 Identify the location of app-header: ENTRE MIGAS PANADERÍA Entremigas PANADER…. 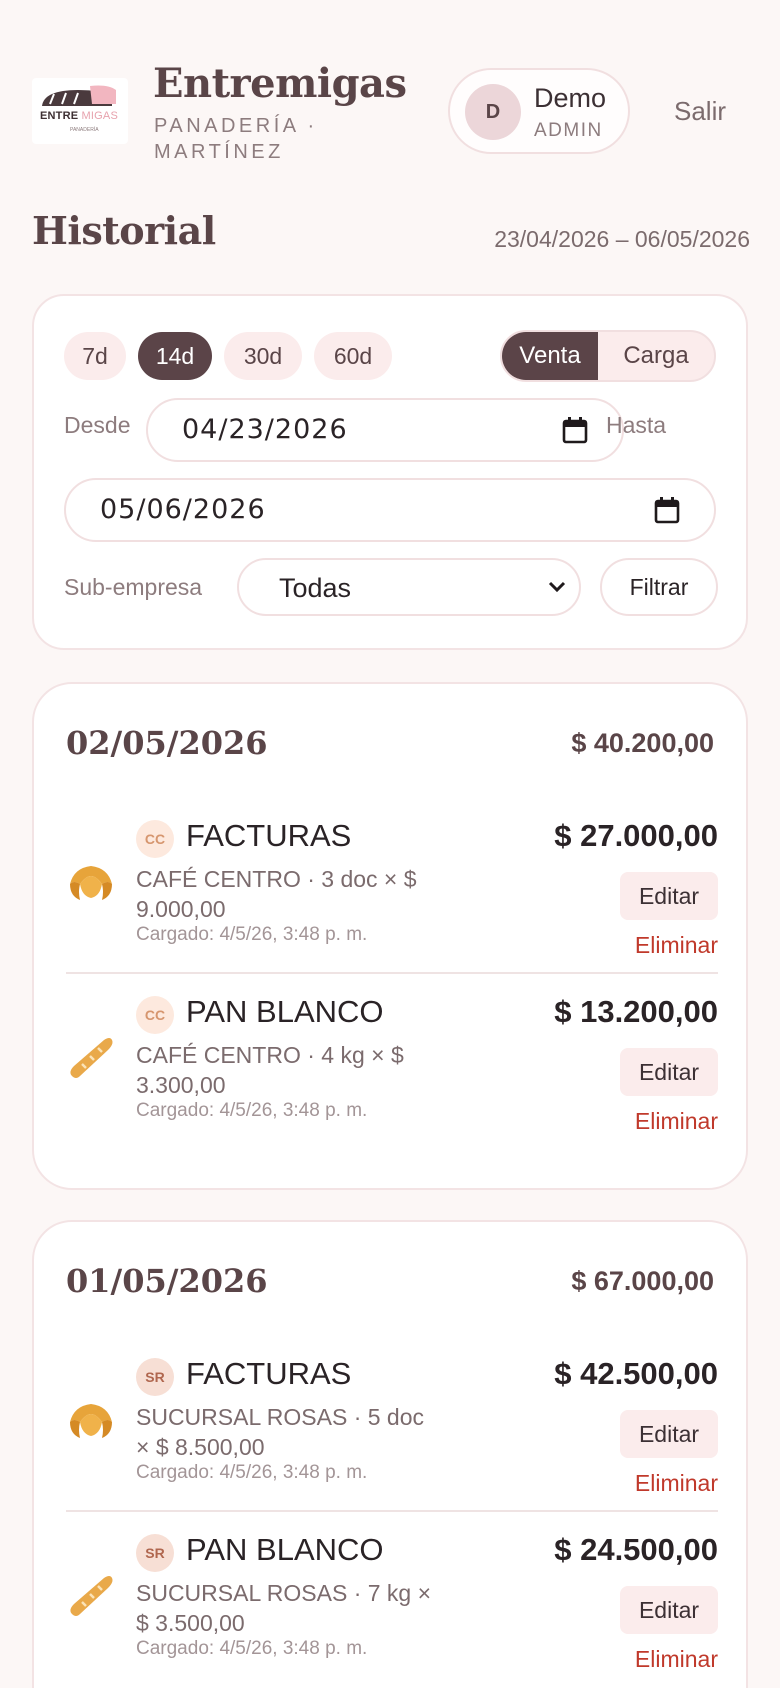
(391, 115).